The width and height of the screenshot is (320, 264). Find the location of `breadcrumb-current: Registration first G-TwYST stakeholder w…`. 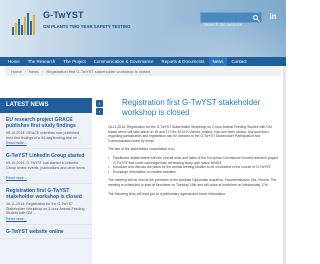

breadcrumb-current: Registration first G-TwYST stakeholder w… is located at coordinates (98, 71).